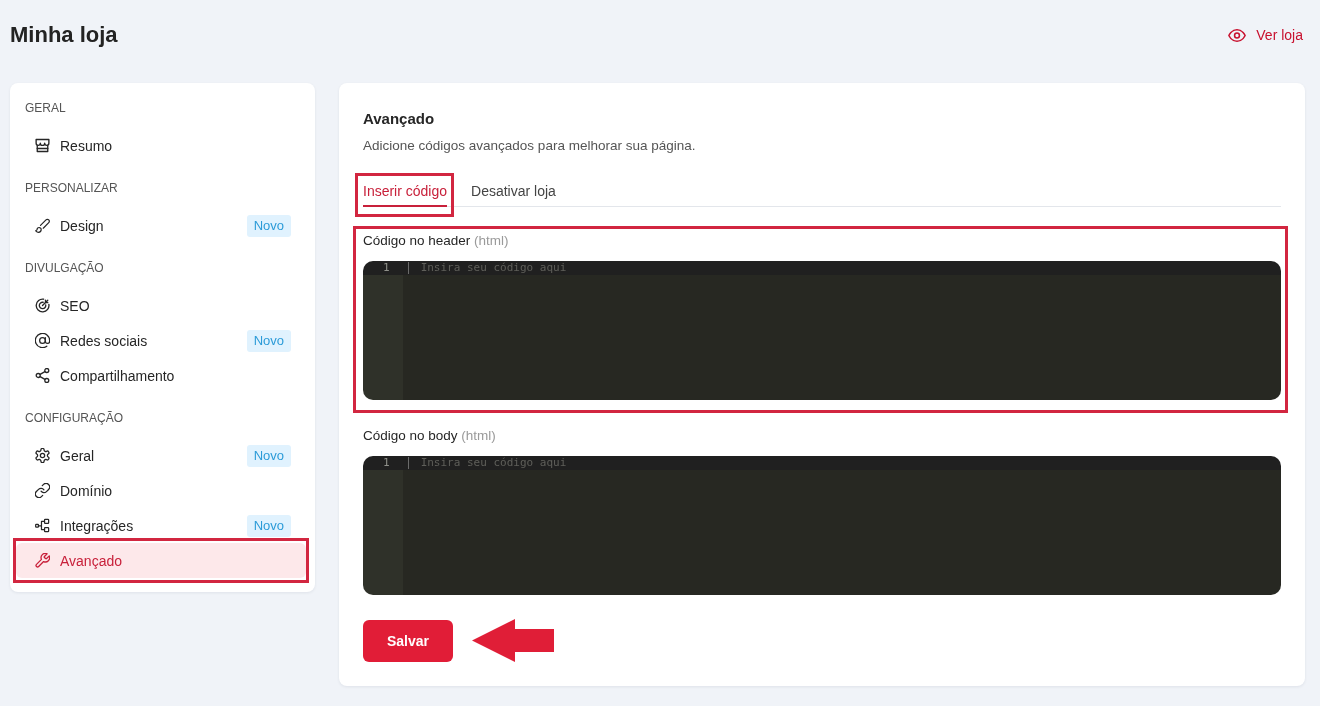 Image resolution: width=1320 pixels, height=706 pixels. I want to click on at-sign-icon, so click(42, 340).